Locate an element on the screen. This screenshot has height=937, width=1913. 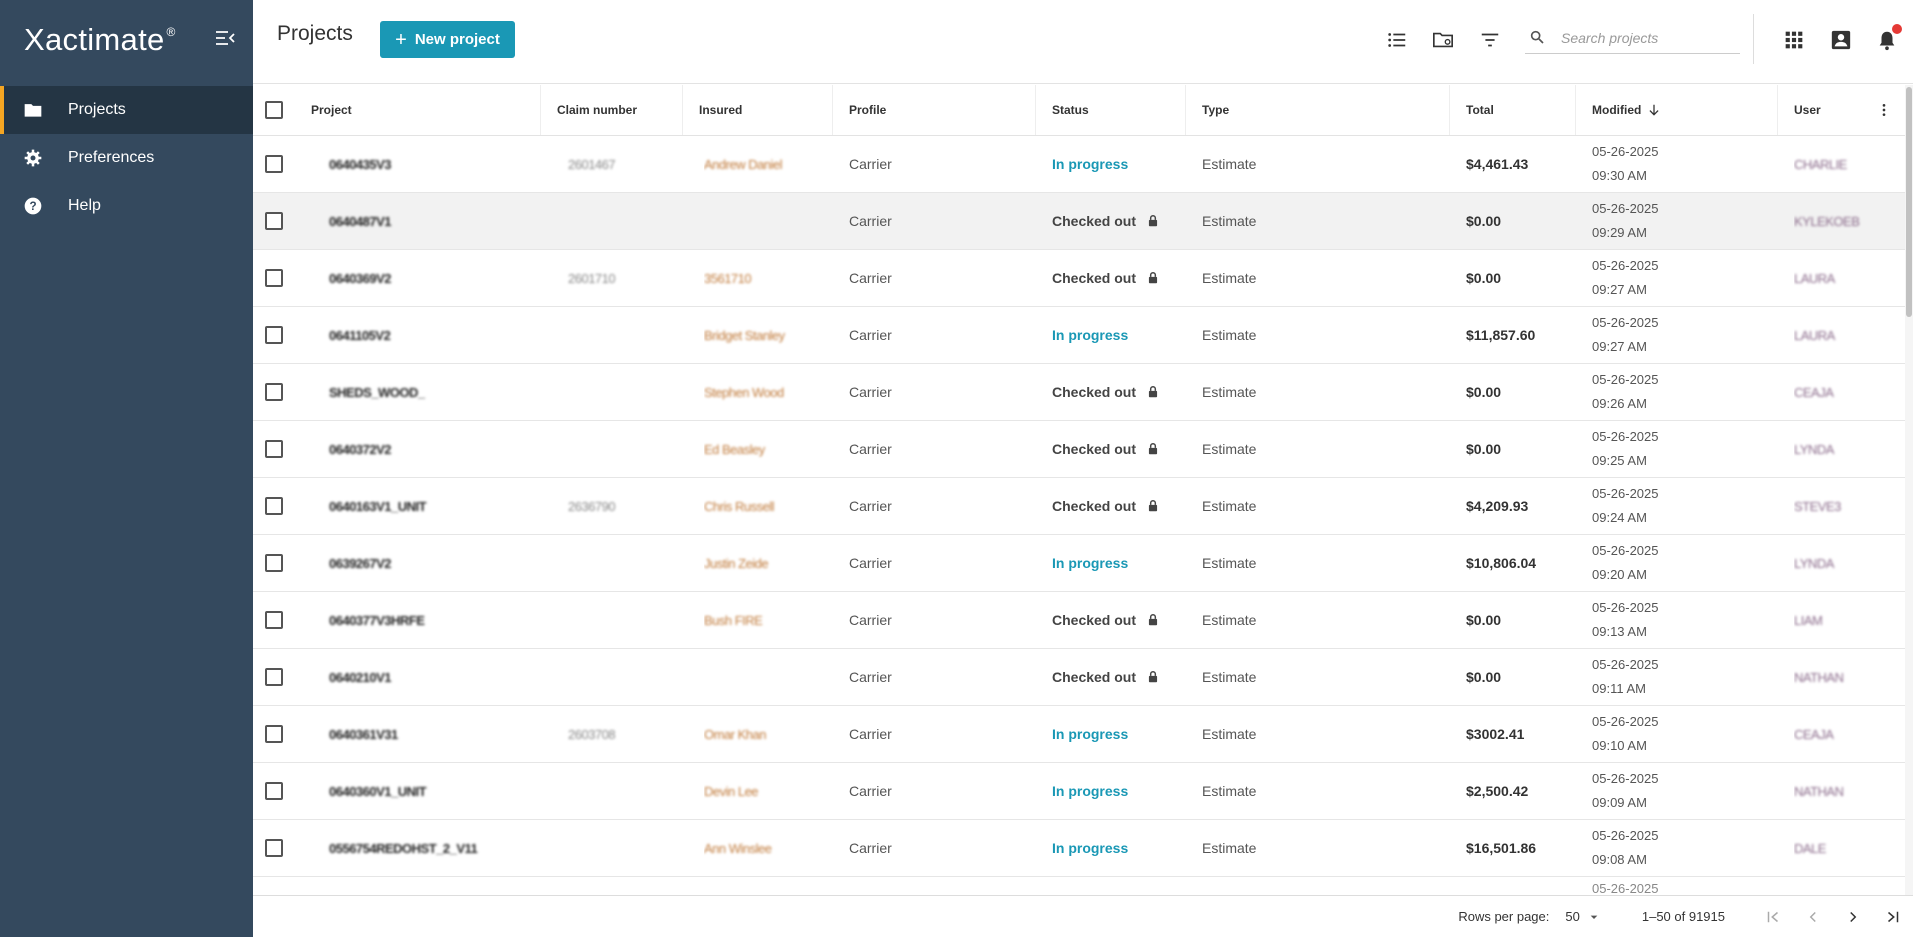
insured-cell: 3561710 is located at coordinates (728, 278).